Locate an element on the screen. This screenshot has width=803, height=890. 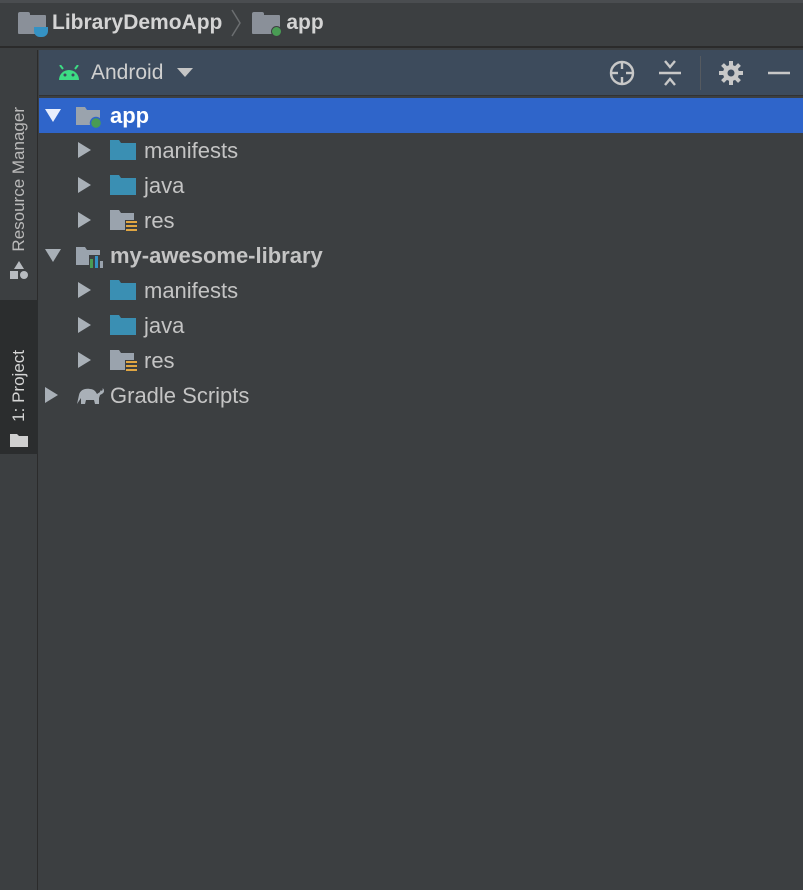
tree-node-app-manifests: manifests is located at coordinates (421, 150).